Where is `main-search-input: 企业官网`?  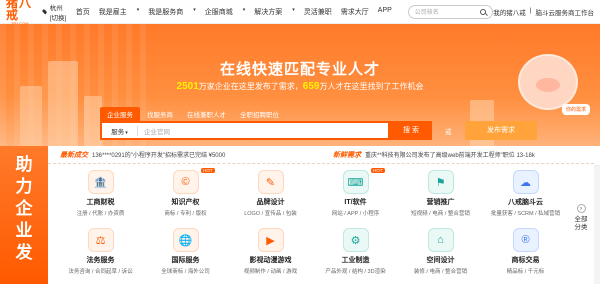 main-search-input: 企业官网 is located at coordinates (263, 131).